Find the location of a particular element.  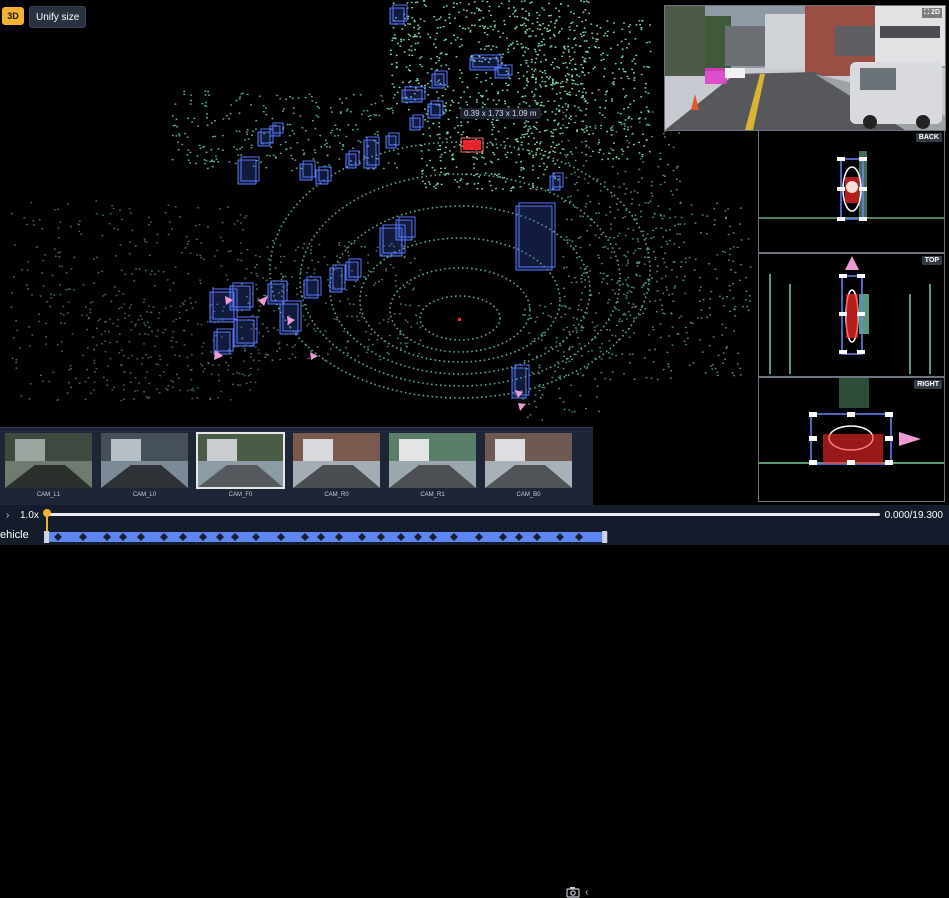

top-view-canvas is located at coordinates (850, 315).